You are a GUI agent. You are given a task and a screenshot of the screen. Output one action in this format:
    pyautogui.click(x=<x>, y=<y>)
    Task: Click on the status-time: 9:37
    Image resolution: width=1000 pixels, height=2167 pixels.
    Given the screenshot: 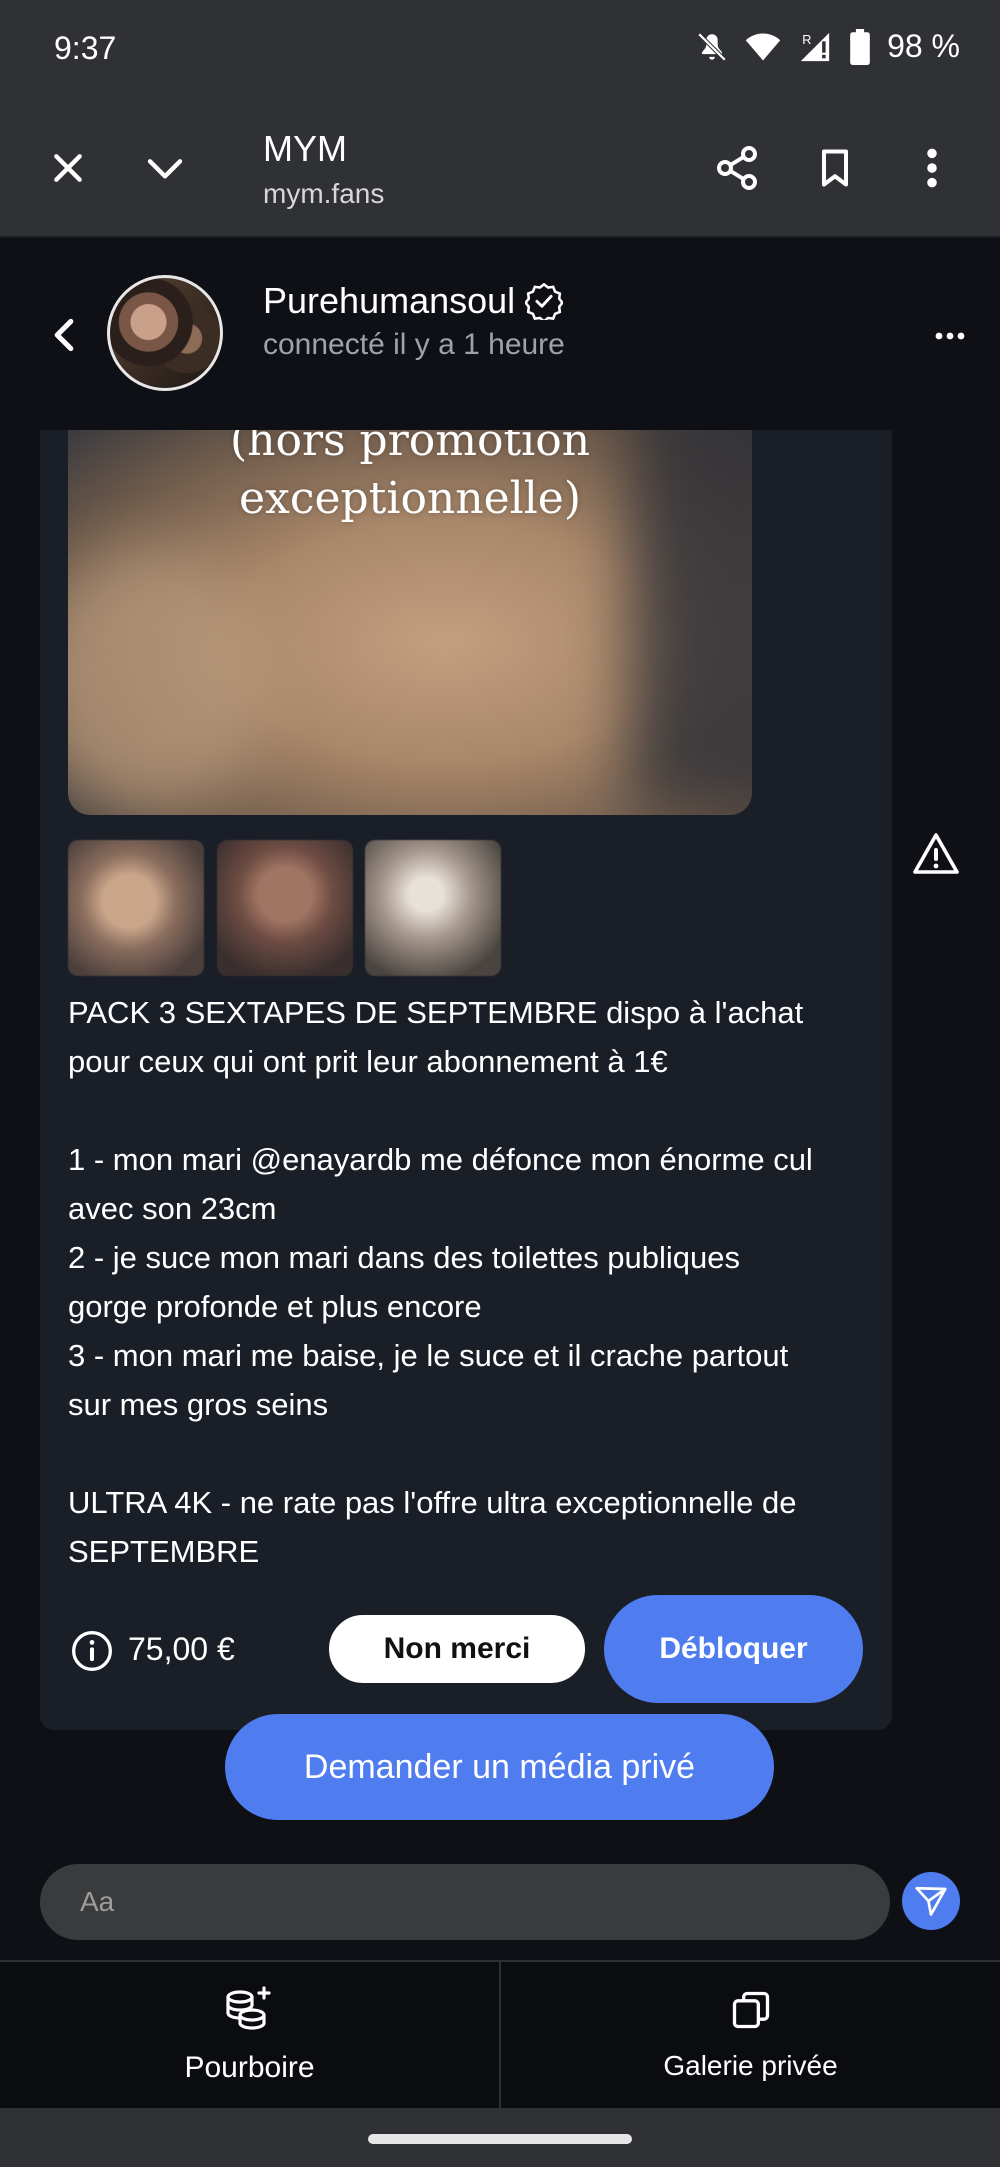 What is the action you would take?
    pyautogui.click(x=85, y=48)
    